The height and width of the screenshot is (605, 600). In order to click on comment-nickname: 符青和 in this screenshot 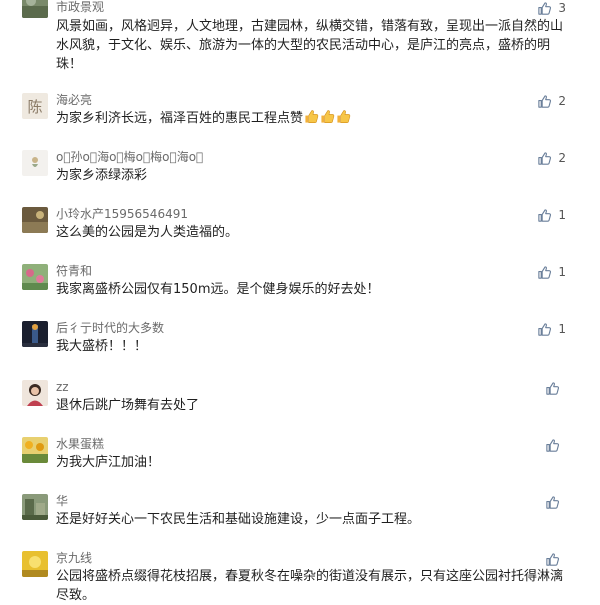, I will do `click(74, 271)`.